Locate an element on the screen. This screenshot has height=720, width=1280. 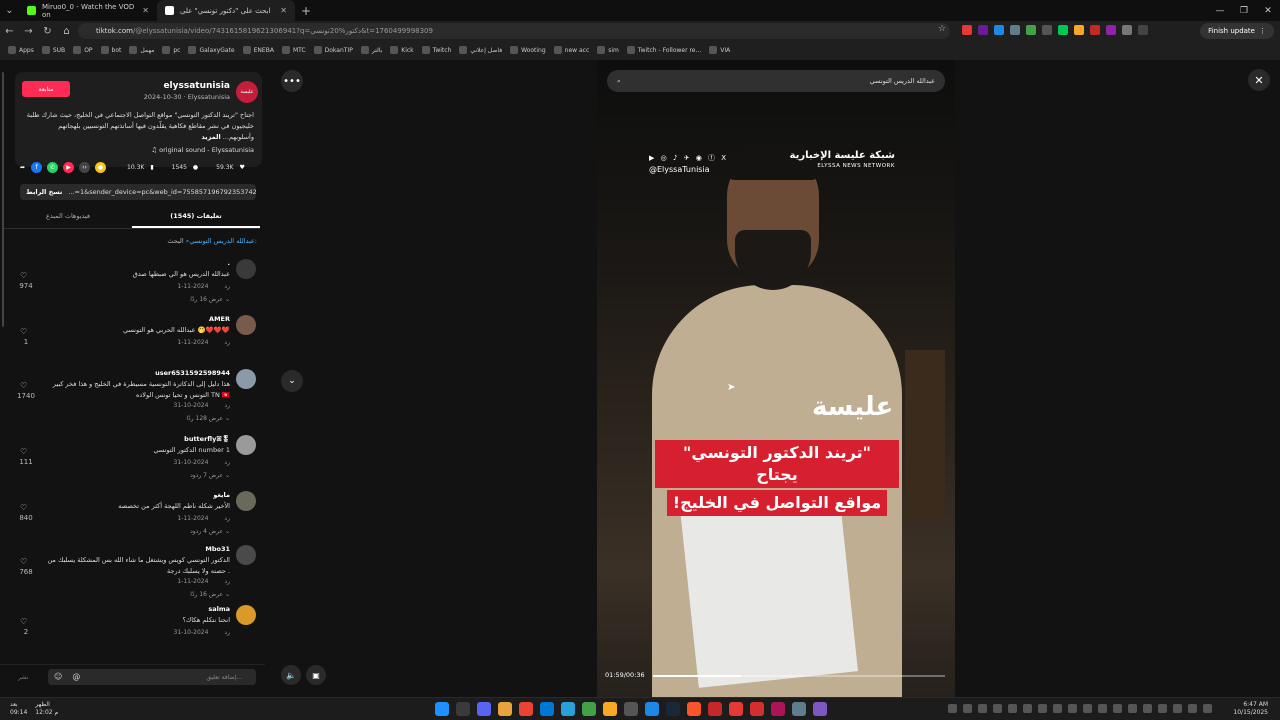
scrollbar is located at coordinates (3, 199).